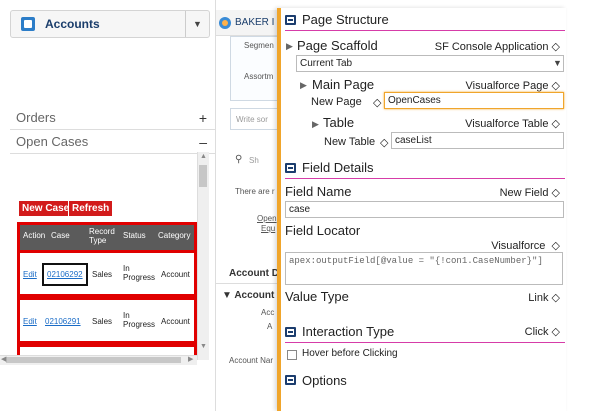 The height and width of the screenshot is (411, 600). I want to click on page-scaffold-label: Page Scaffold, so click(337, 45).